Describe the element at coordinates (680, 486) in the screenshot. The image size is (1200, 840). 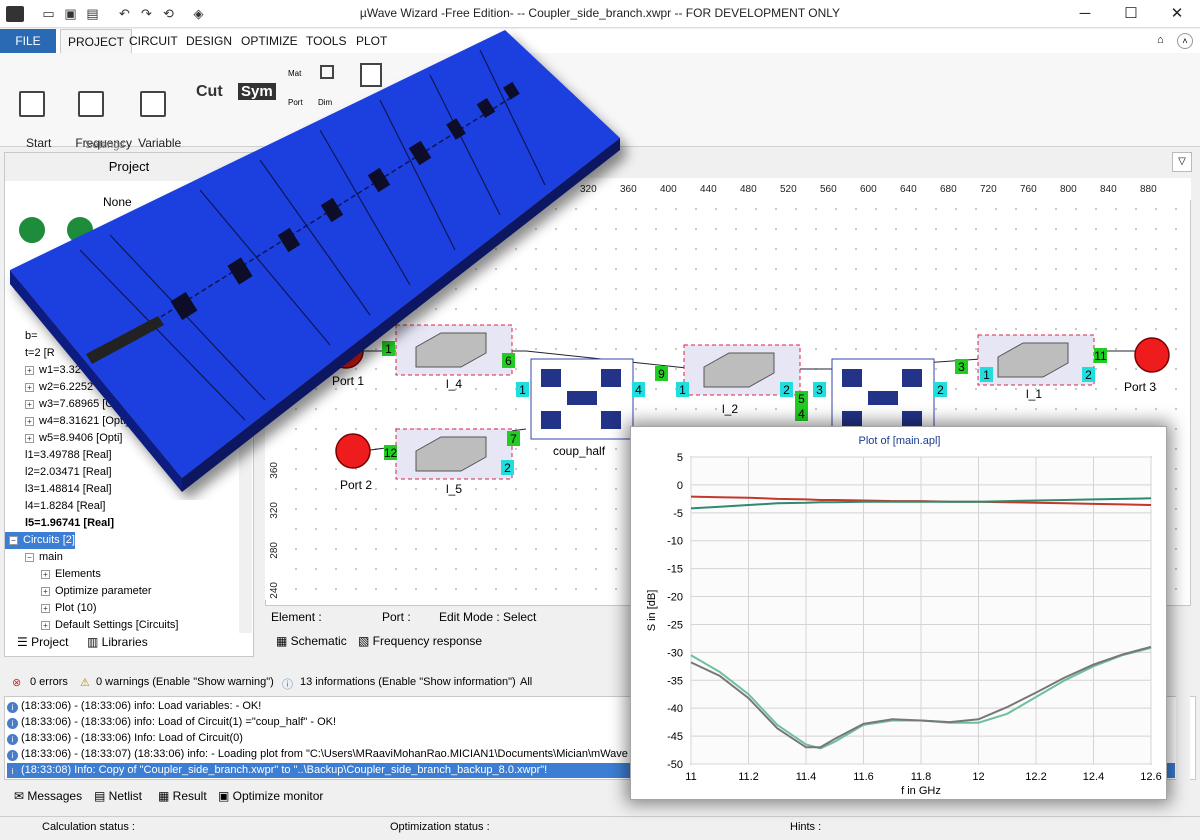
I see `y-tick-label: 0` at that location.